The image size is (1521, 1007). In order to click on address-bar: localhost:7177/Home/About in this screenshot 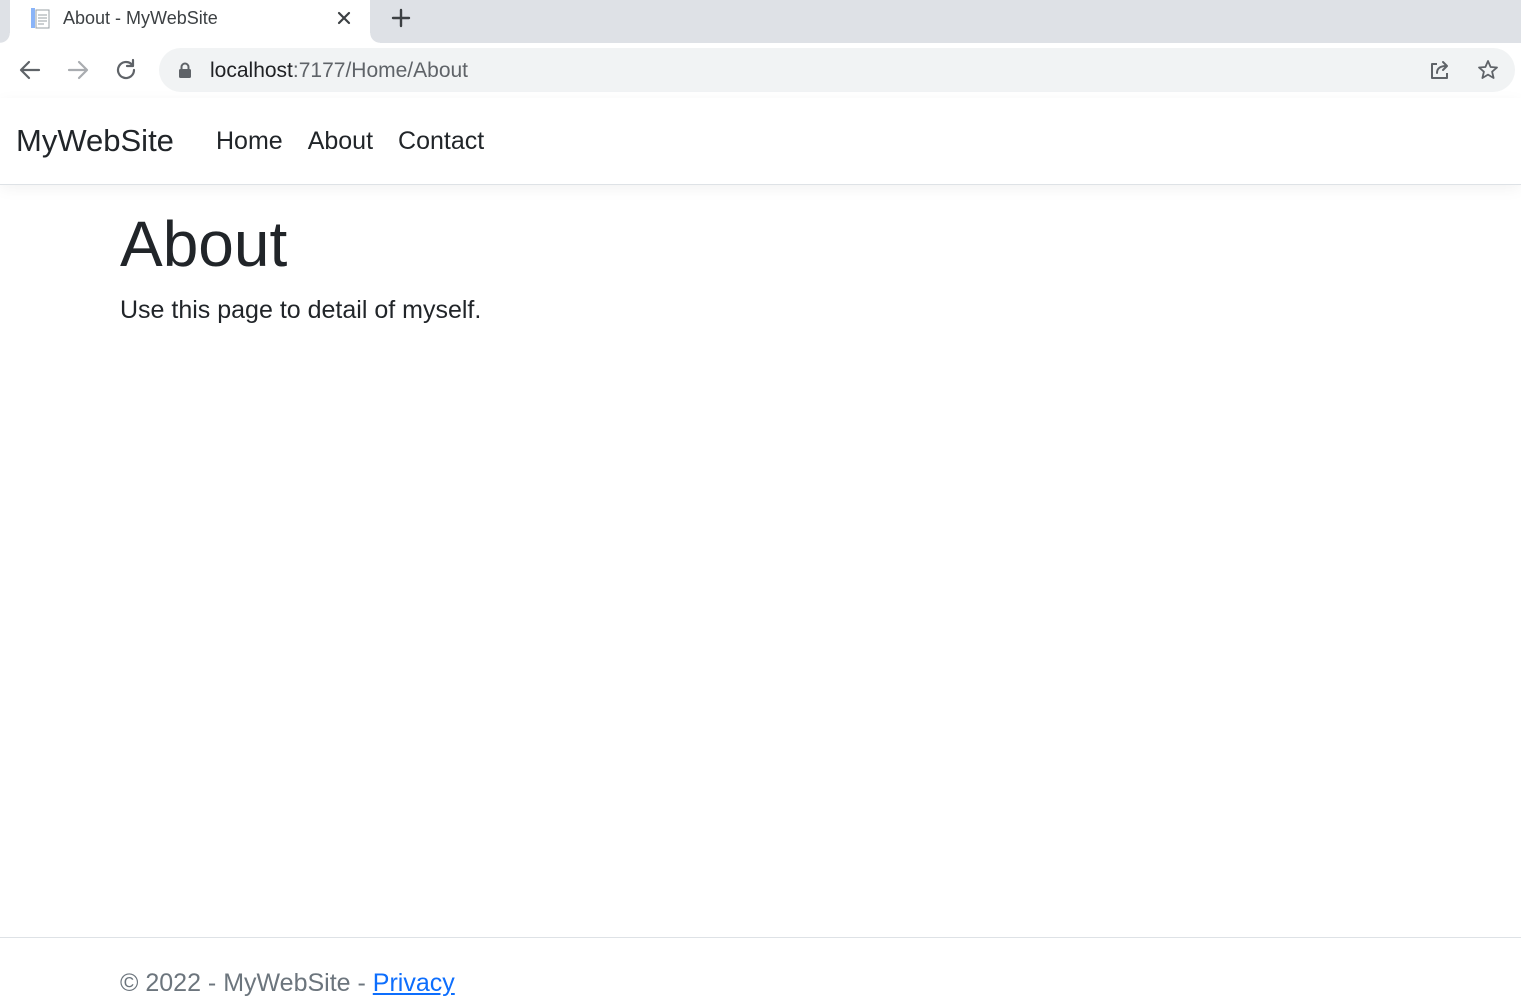, I will do `click(837, 70)`.